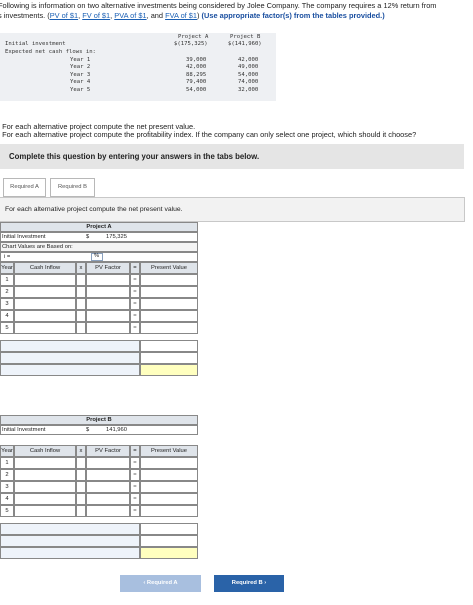 The height and width of the screenshot is (605, 473). I want to click on header-x: x, so click(81, 451).